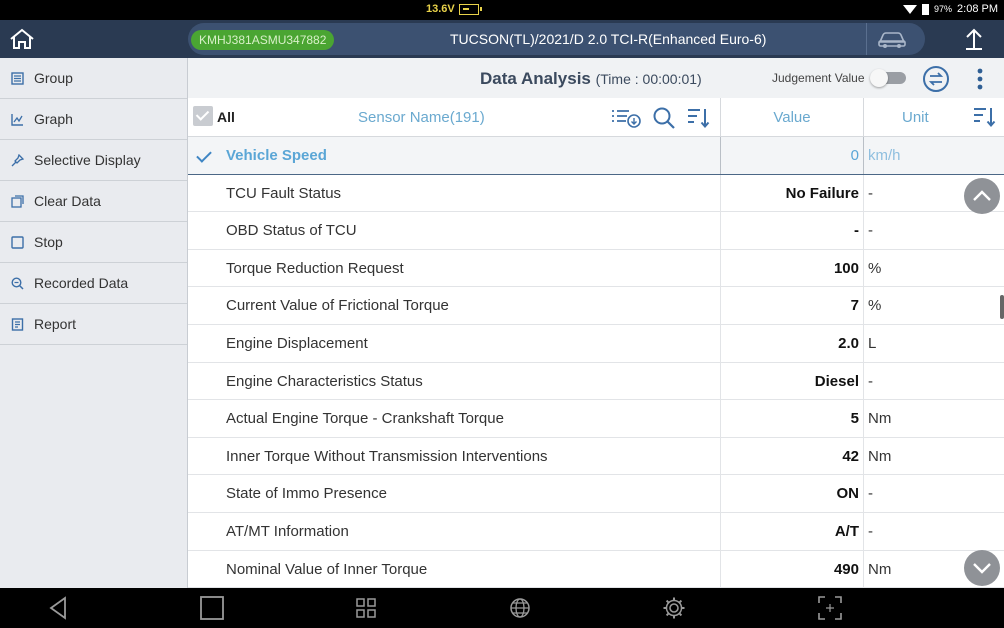 The height and width of the screenshot is (628, 1004). Describe the element at coordinates (596, 117) in the screenshot. I see `table-header: All Sensor Name(191) Value Unit` at that location.